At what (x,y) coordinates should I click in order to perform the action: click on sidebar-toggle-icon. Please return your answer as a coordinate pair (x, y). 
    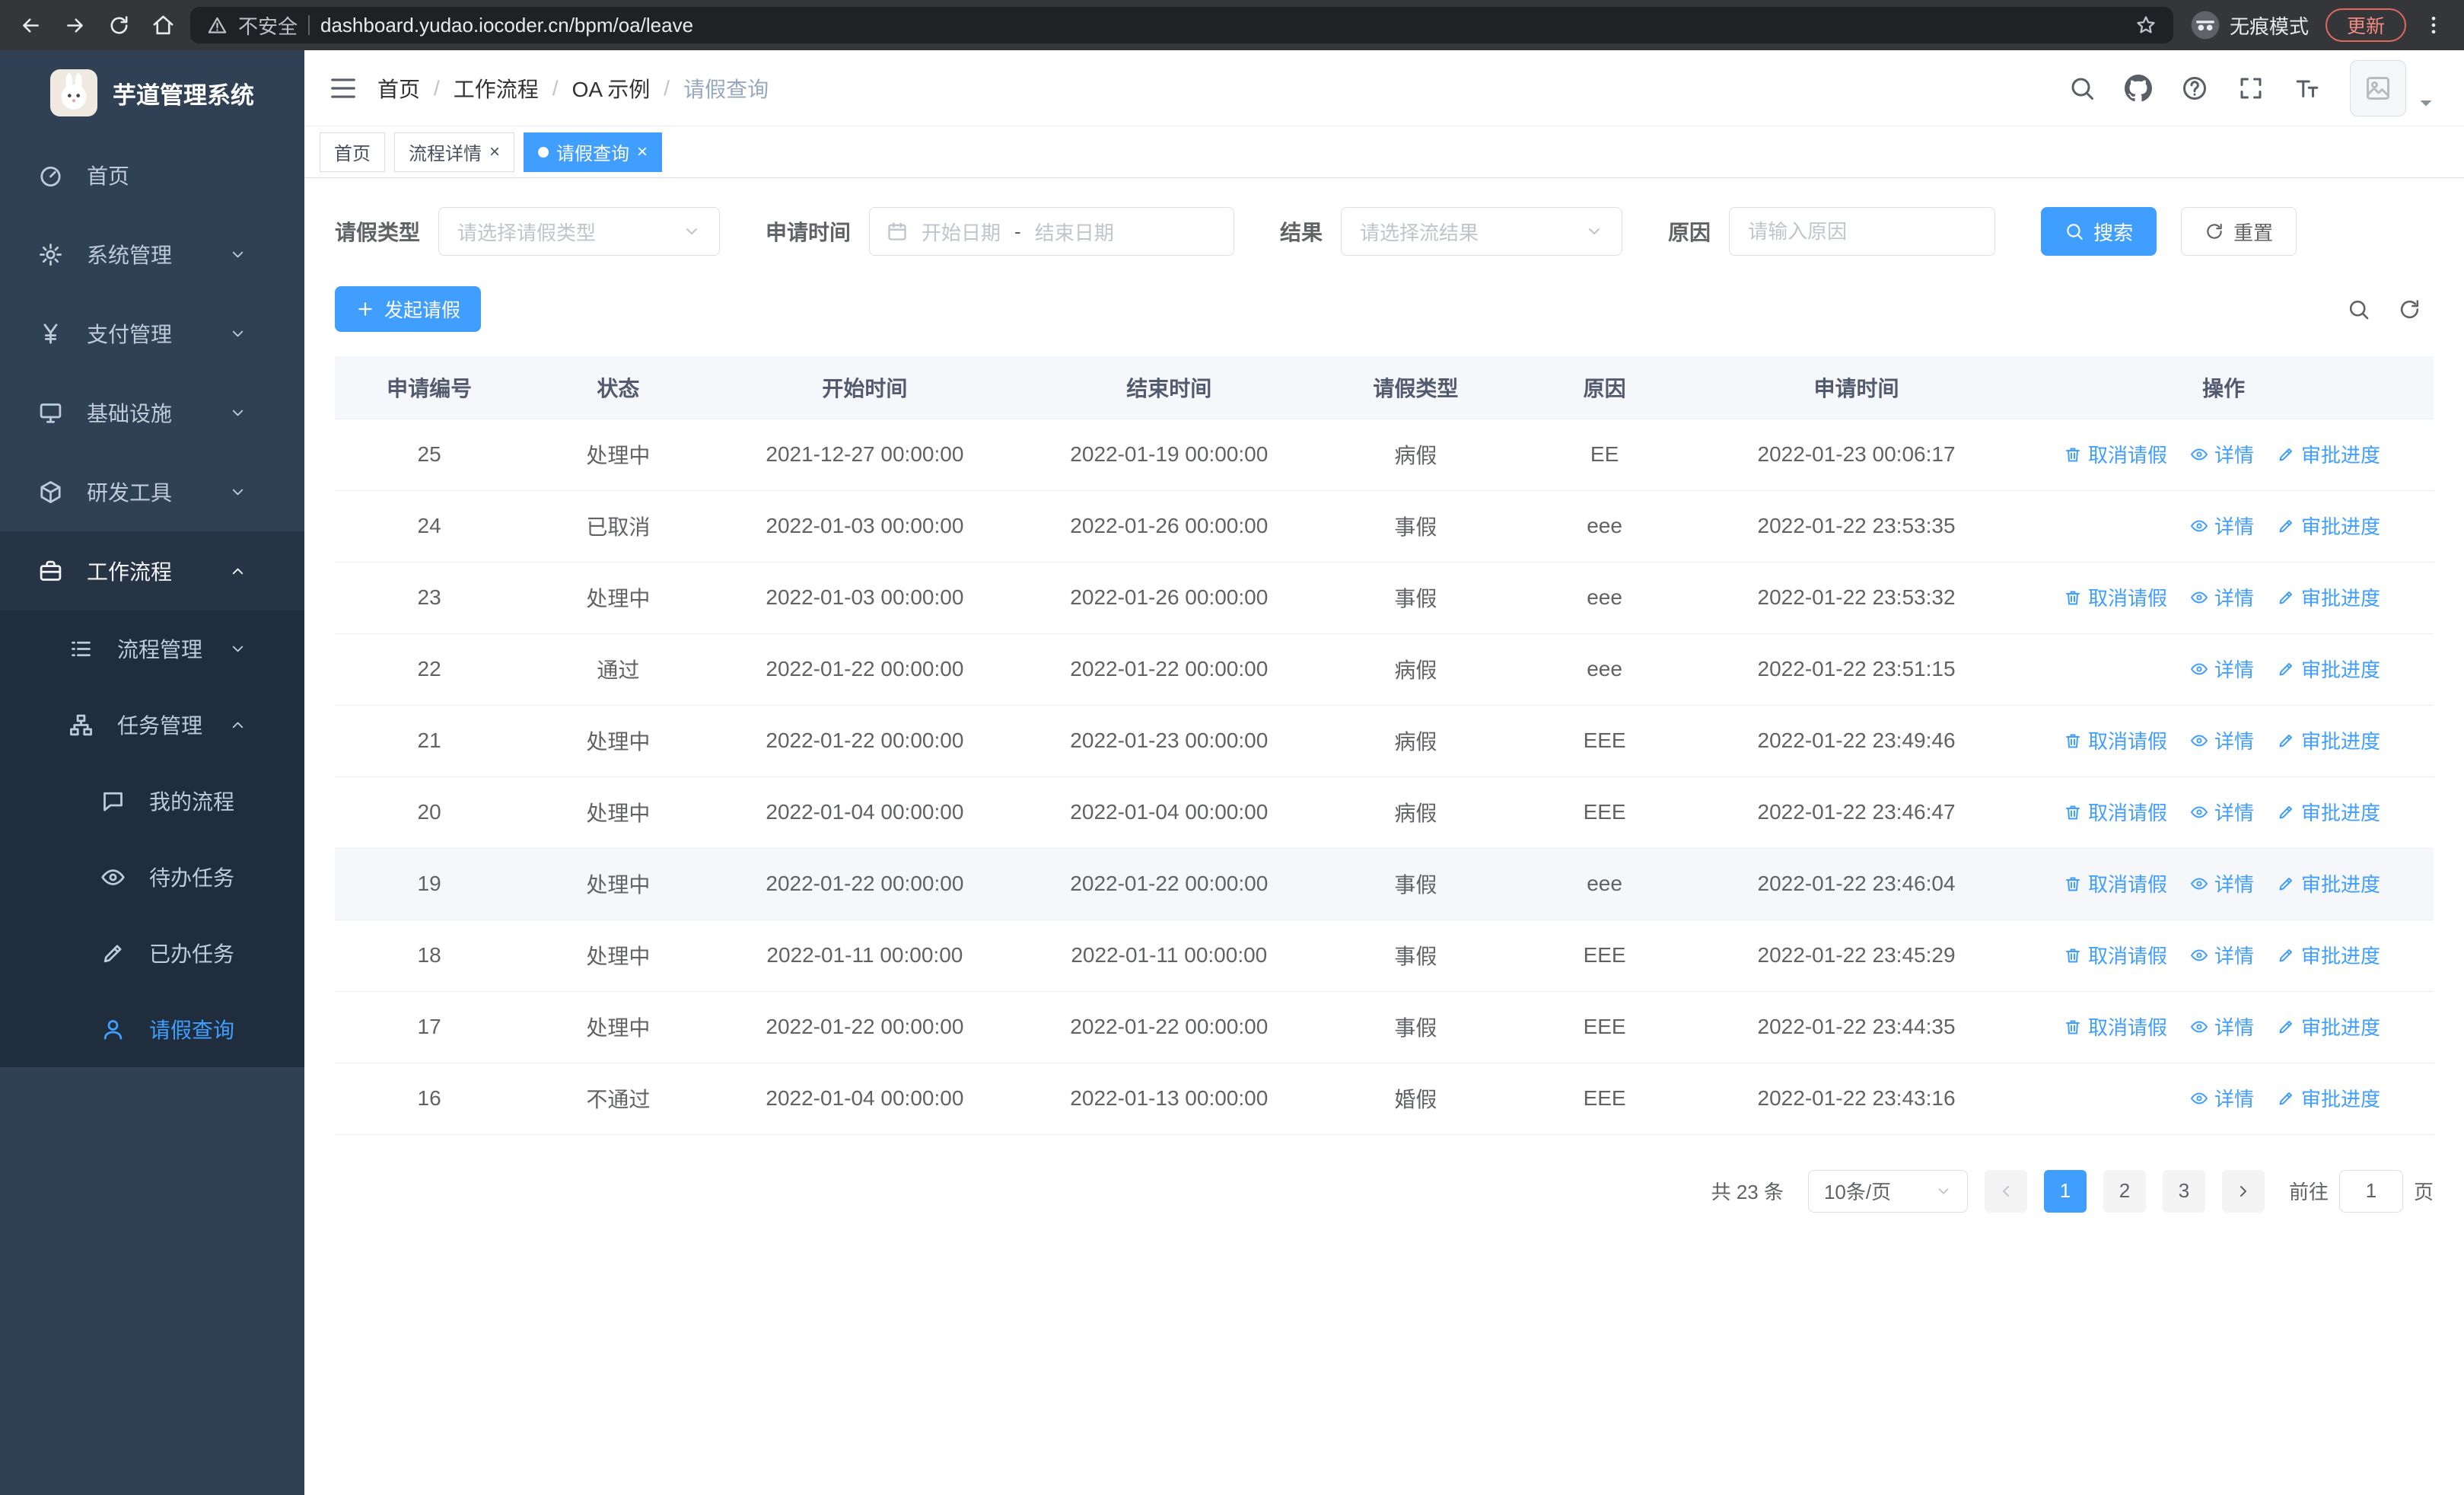
    Looking at the image, I should click on (343, 89).